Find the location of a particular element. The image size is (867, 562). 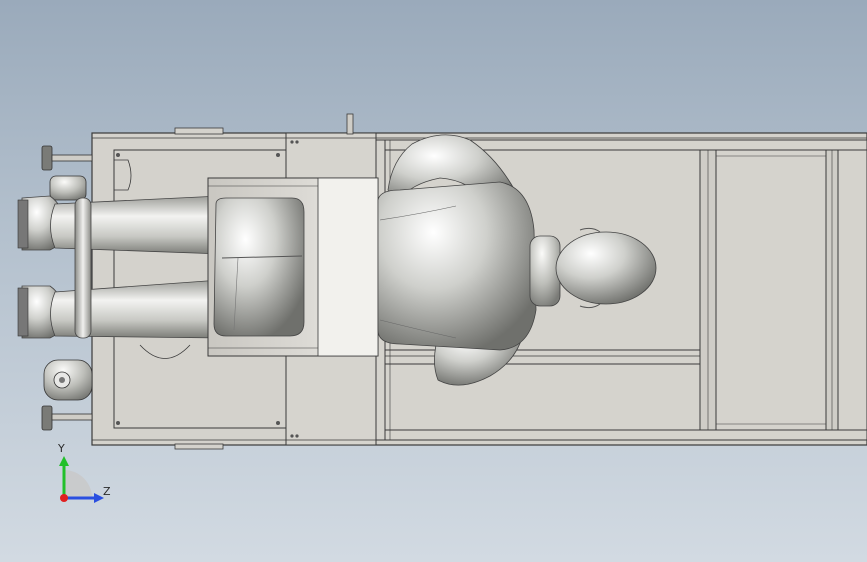

caster-top is located at coordinates (68, 188).